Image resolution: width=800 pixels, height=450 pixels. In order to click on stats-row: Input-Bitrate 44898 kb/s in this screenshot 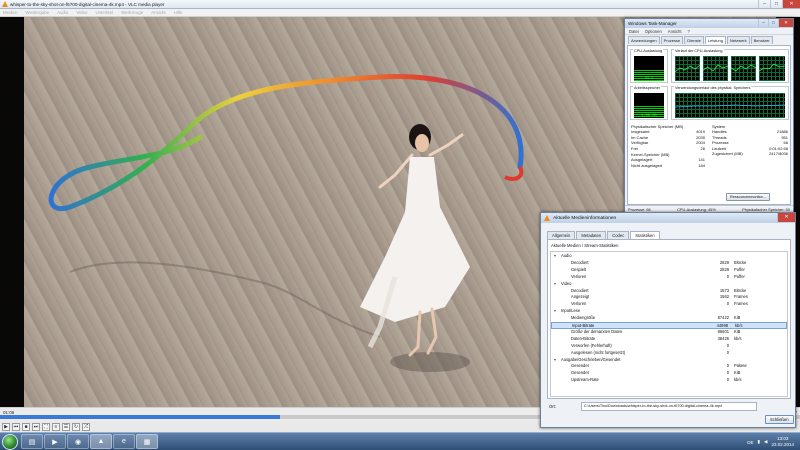, I will do `click(669, 325)`.